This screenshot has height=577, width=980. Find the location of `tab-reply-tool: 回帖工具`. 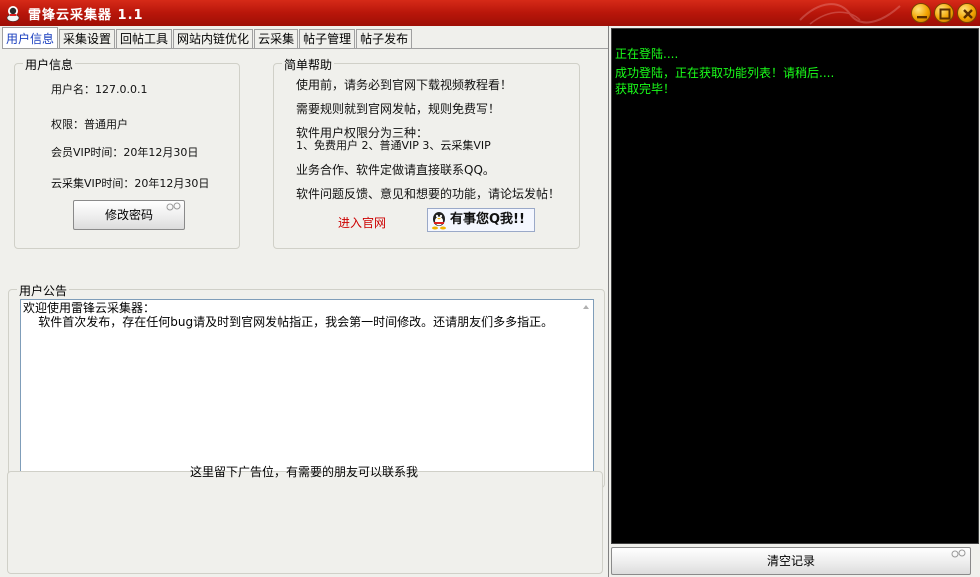

tab-reply-tool: 回帖工具 is located at coordinates (144, 39).